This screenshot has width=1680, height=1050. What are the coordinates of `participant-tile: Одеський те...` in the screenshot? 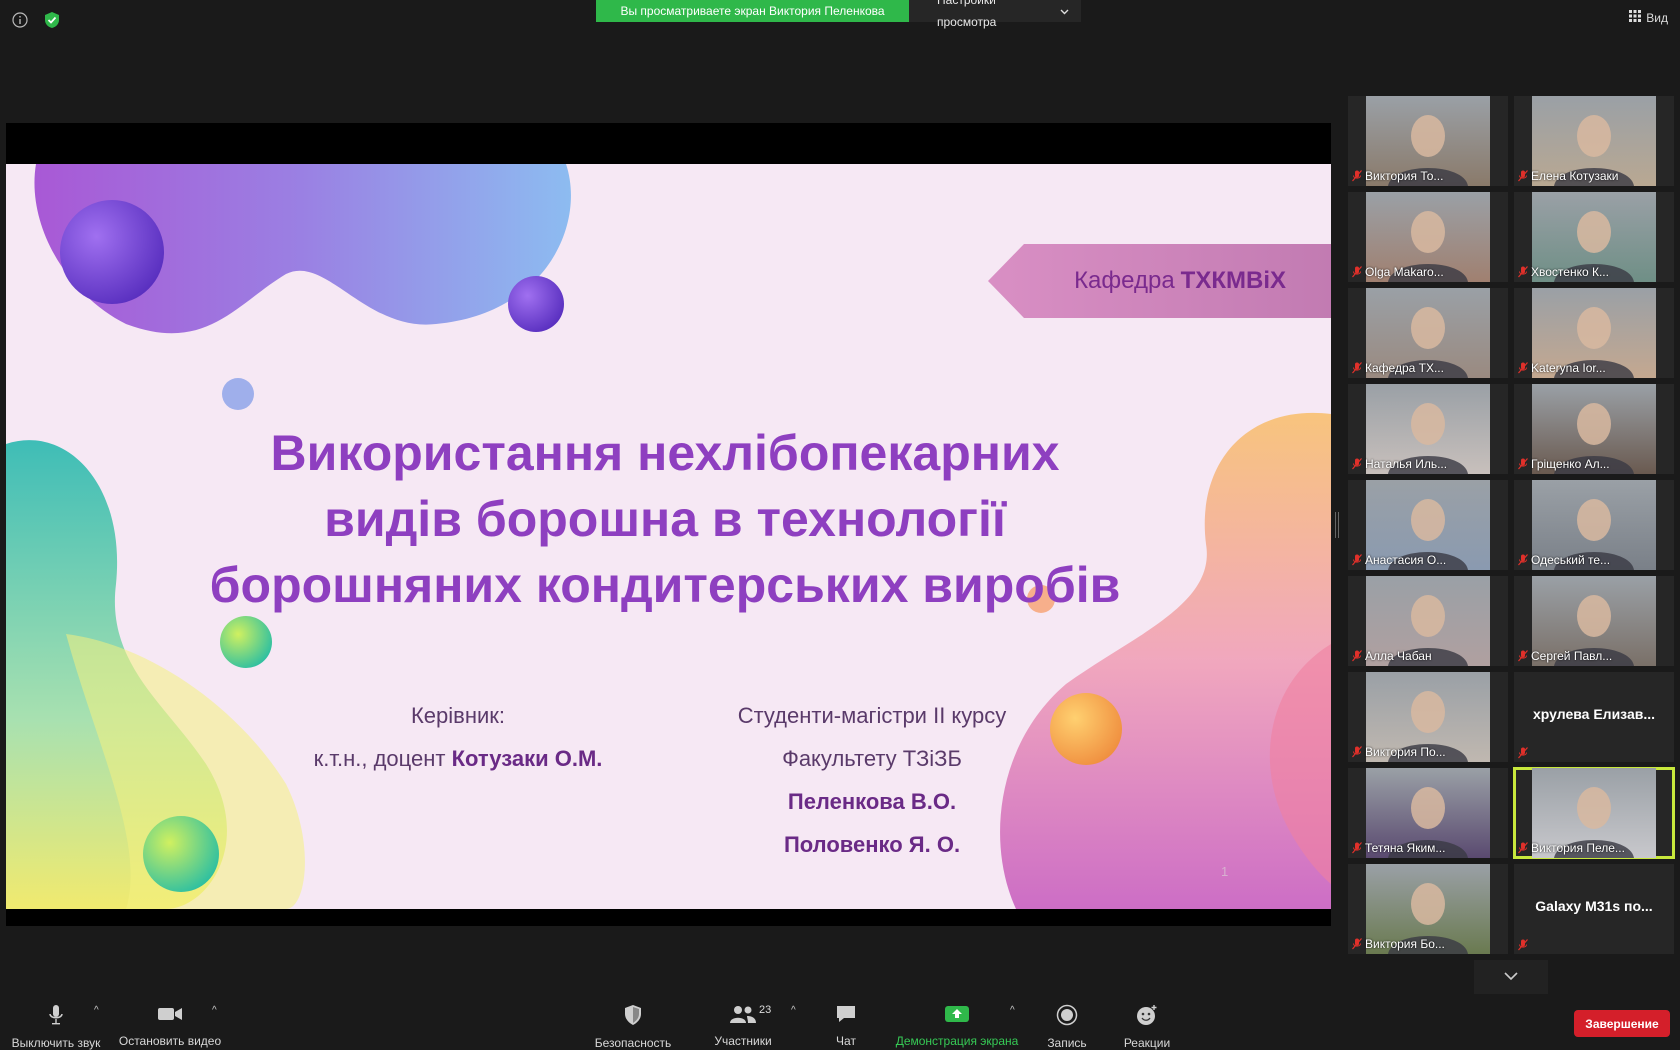 It's located at (1594, 525).